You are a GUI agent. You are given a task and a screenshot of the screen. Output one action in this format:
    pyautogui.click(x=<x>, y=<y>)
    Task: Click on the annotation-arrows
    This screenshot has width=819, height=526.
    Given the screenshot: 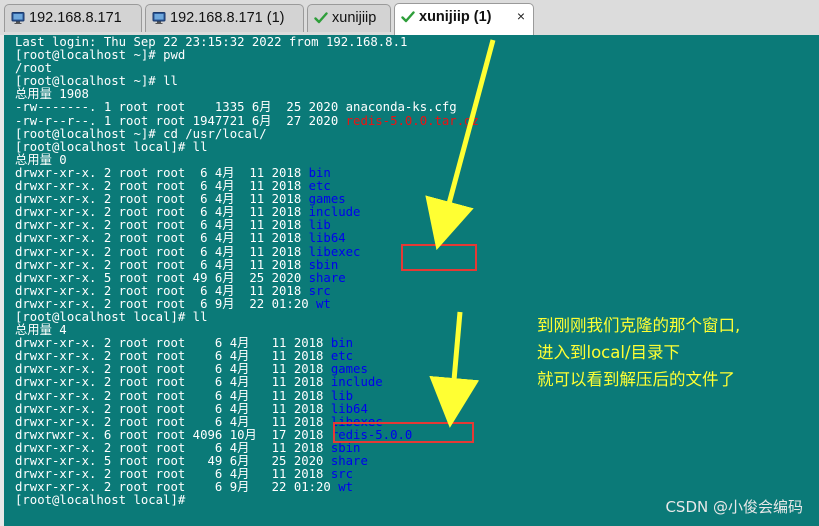 What is the action you would take?
    pyautogui.click(x=460, y=233)
    